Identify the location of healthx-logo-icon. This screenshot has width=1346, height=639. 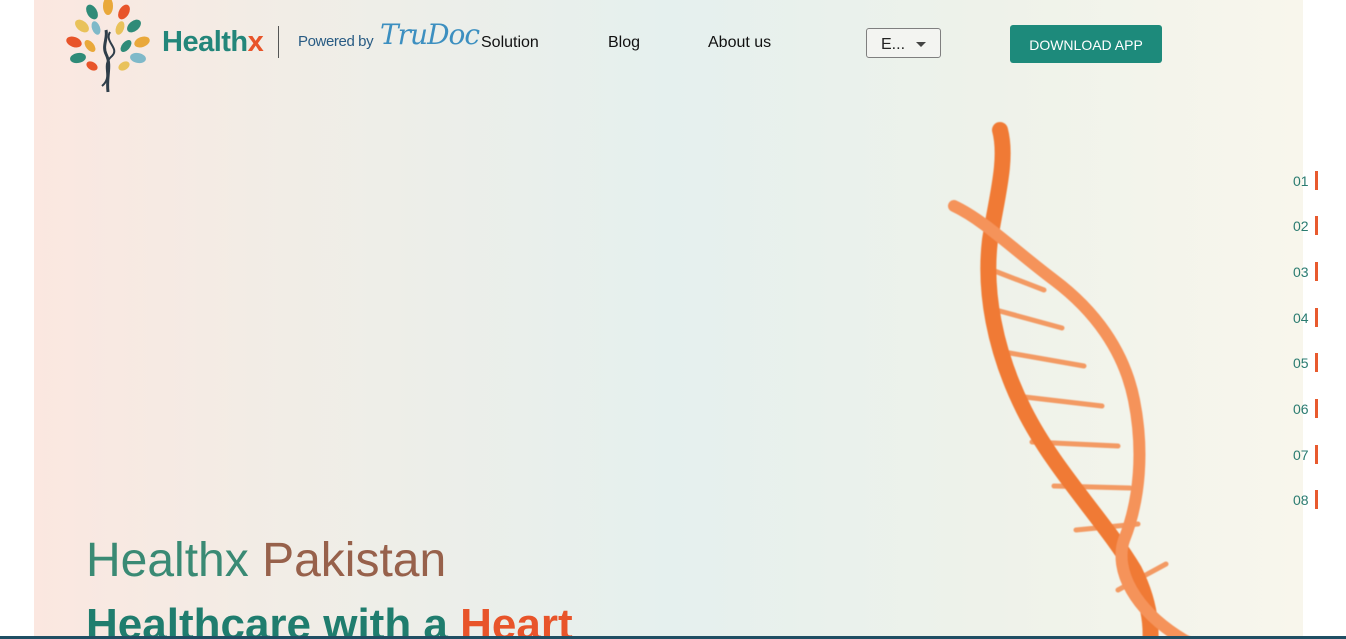
(108, 47).